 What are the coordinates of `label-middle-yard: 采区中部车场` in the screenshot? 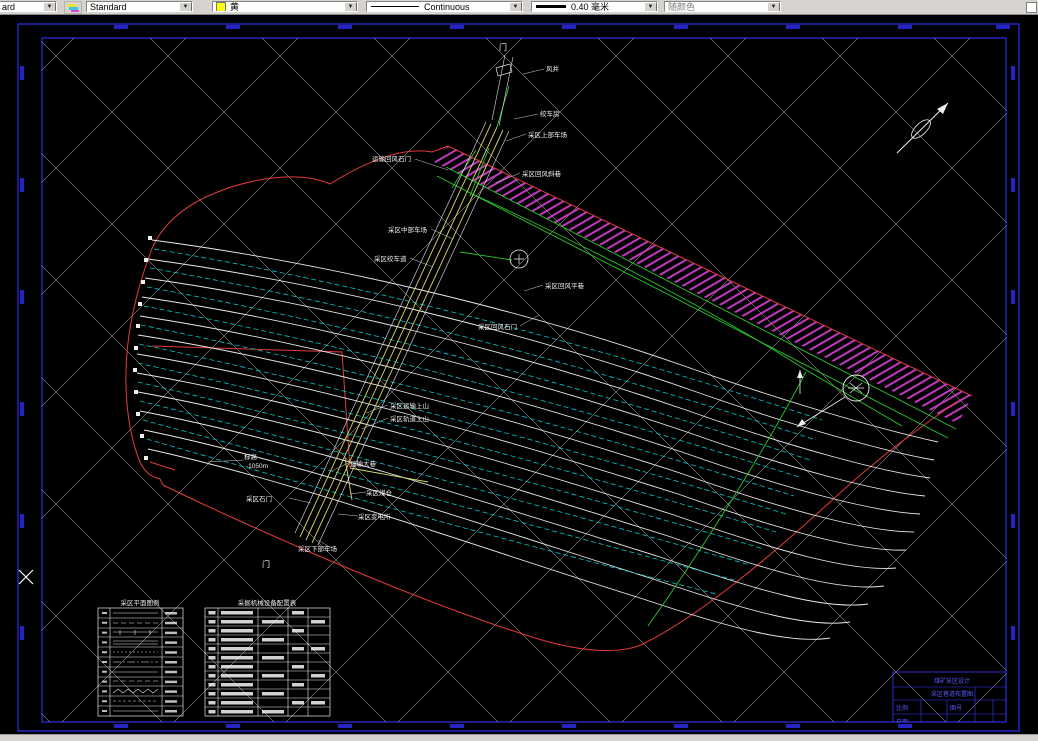 It's located at (408, 229).